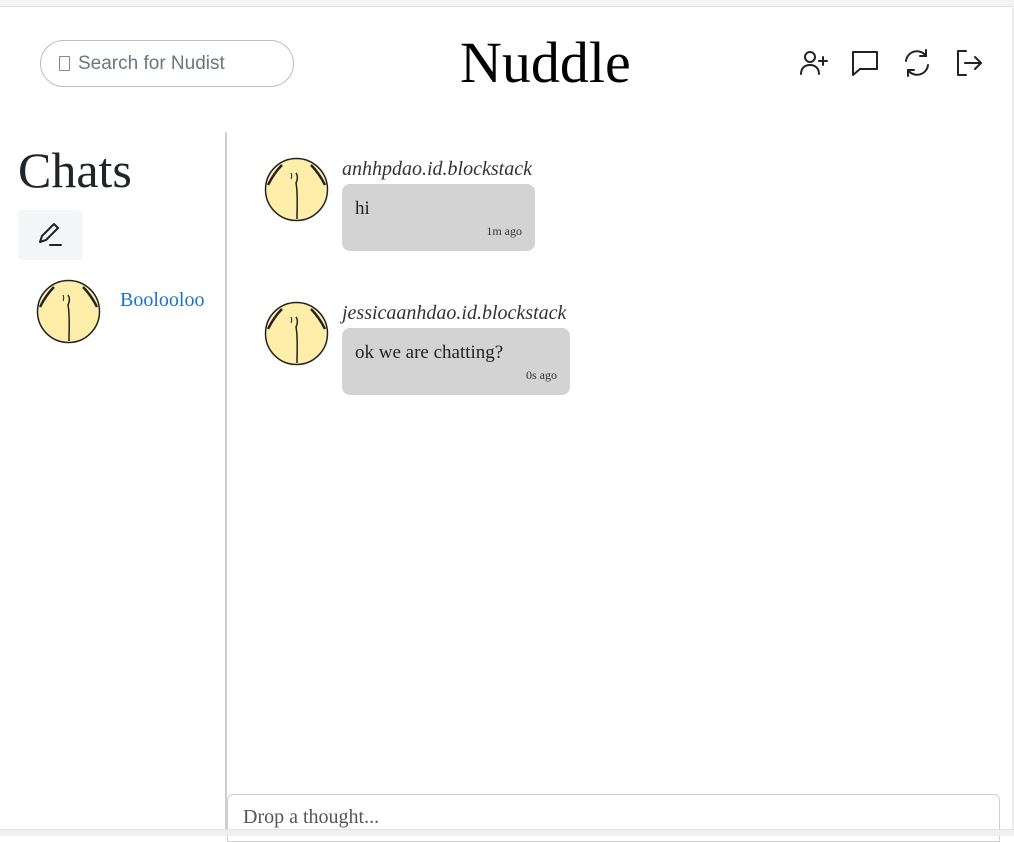 The image size is (1014, 842). I want to click on compose-button, so click(50, 235).